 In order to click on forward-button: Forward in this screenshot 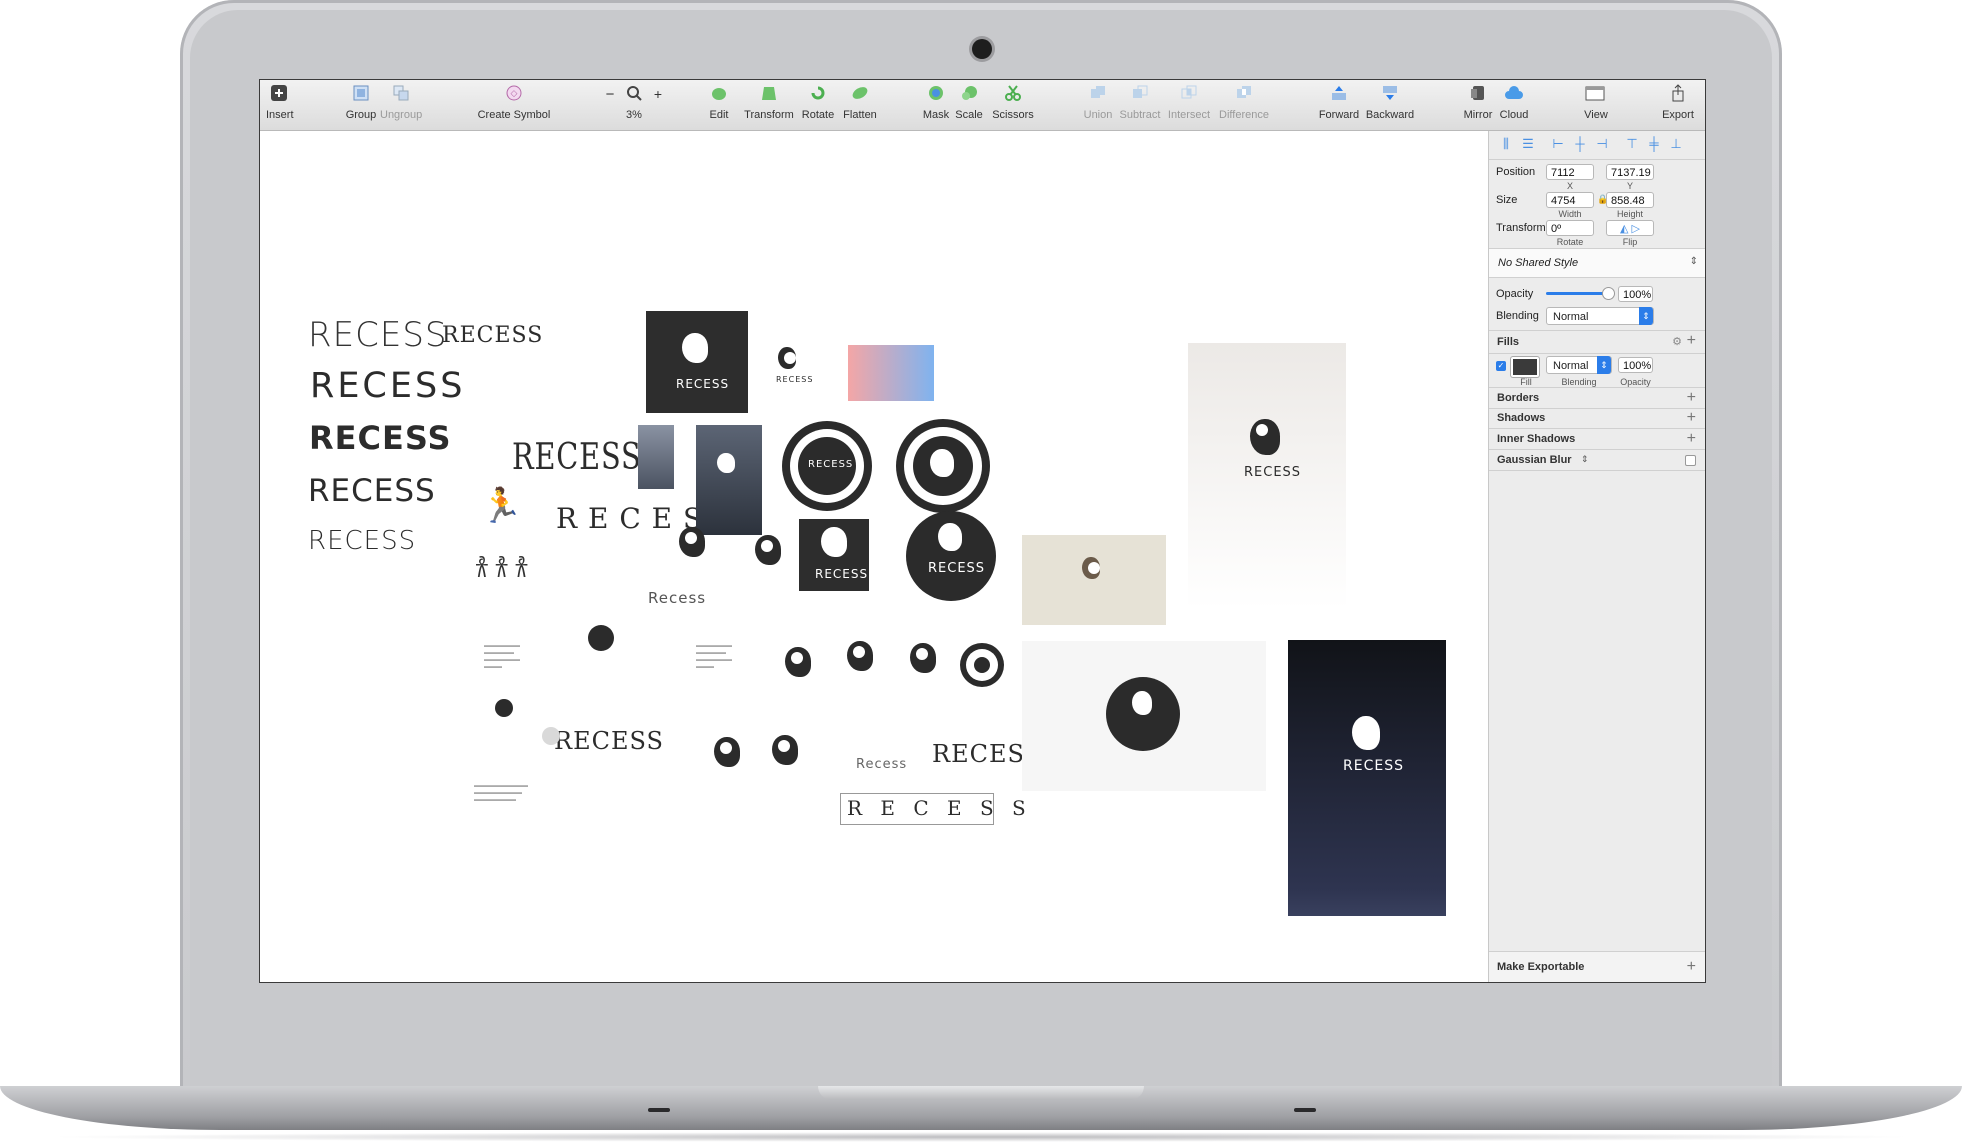, I will do `click(1339, 102)`.